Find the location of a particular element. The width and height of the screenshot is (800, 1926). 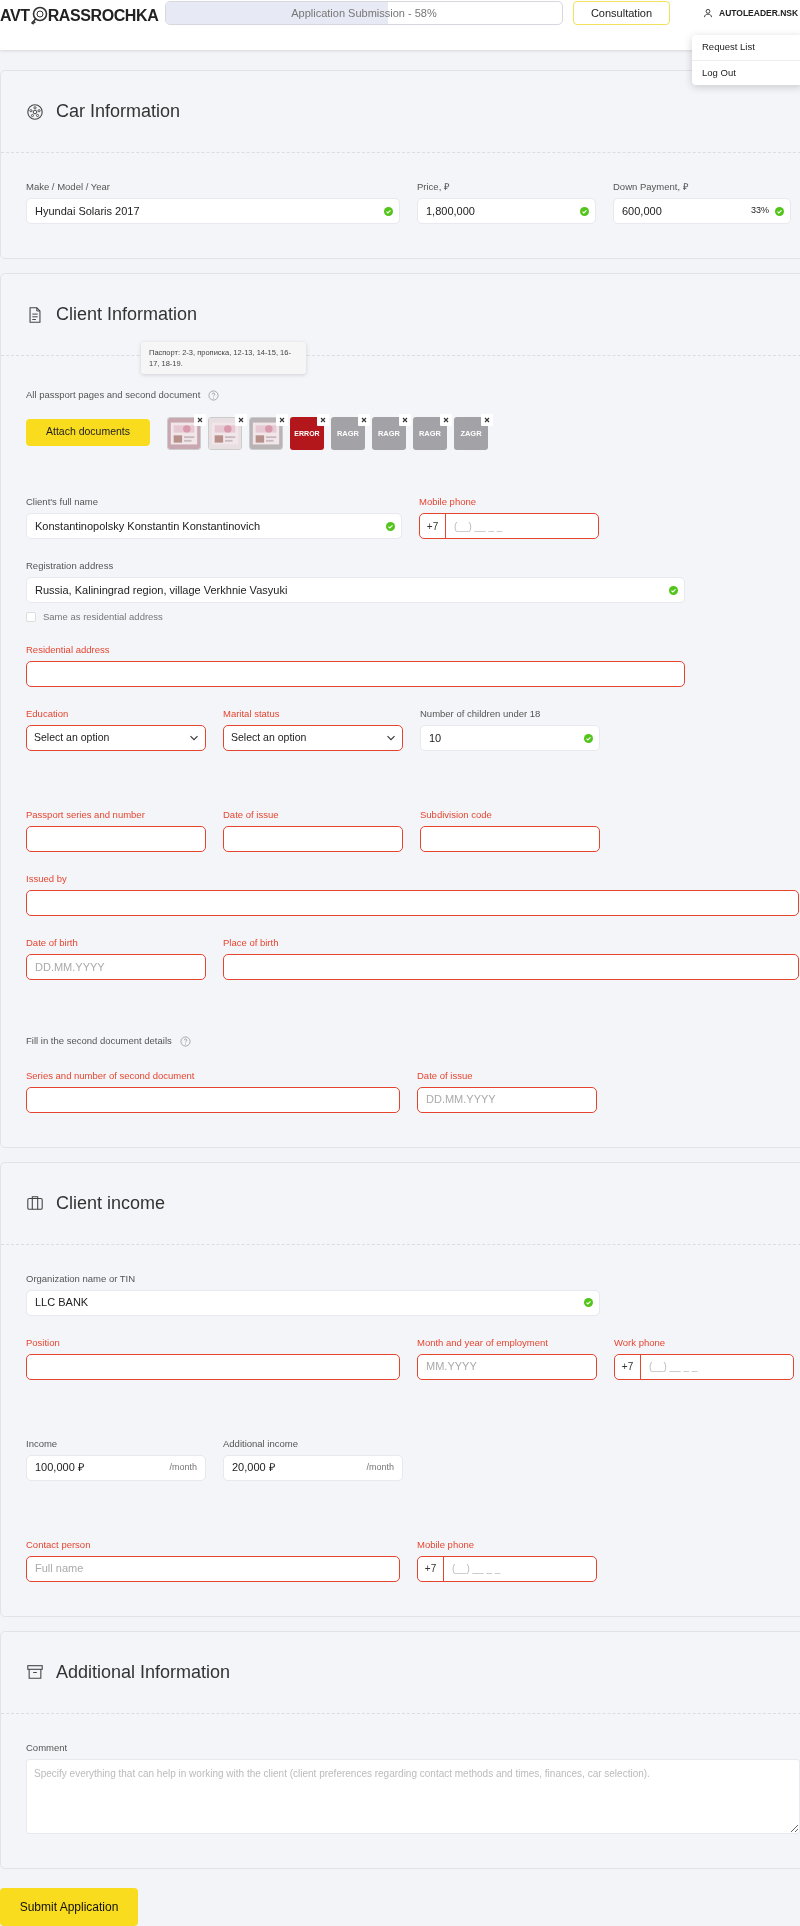

section-title: Car Information is located at coordinates (118, 111).